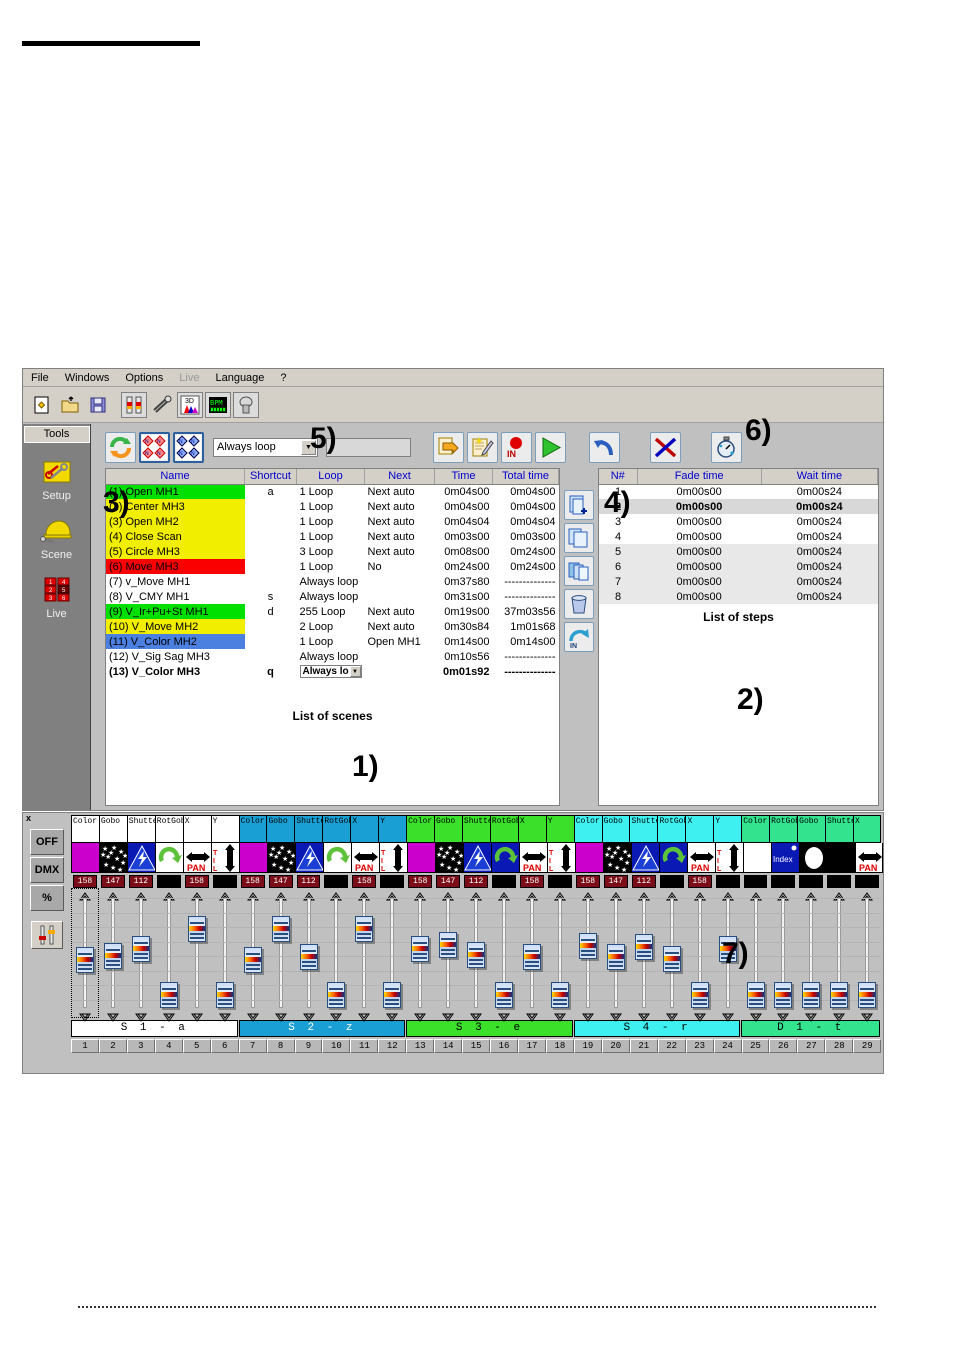  I want to click on channel-header-22: RotGob, so click(671, 829).